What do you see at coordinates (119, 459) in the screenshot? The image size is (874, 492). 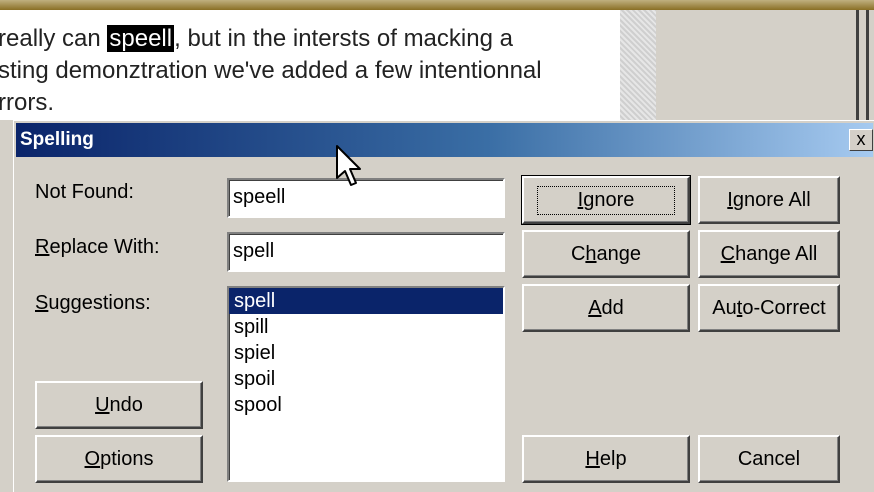 I see `options-button: Options` at bounding box center [119, 459].